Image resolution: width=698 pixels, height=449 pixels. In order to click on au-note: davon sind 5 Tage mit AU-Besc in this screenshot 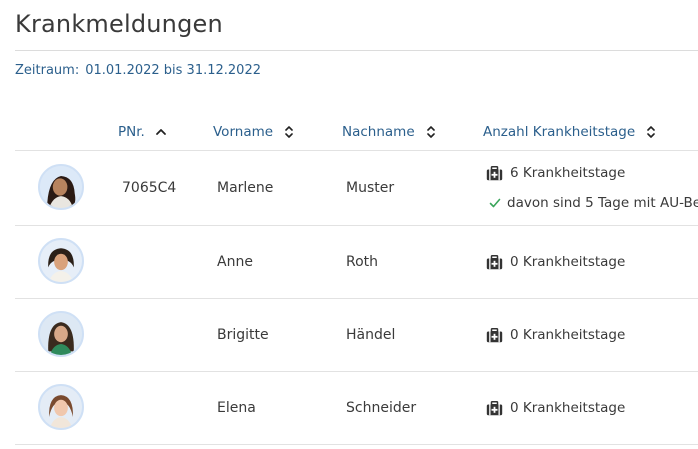, I will do `click(592, 203)`.